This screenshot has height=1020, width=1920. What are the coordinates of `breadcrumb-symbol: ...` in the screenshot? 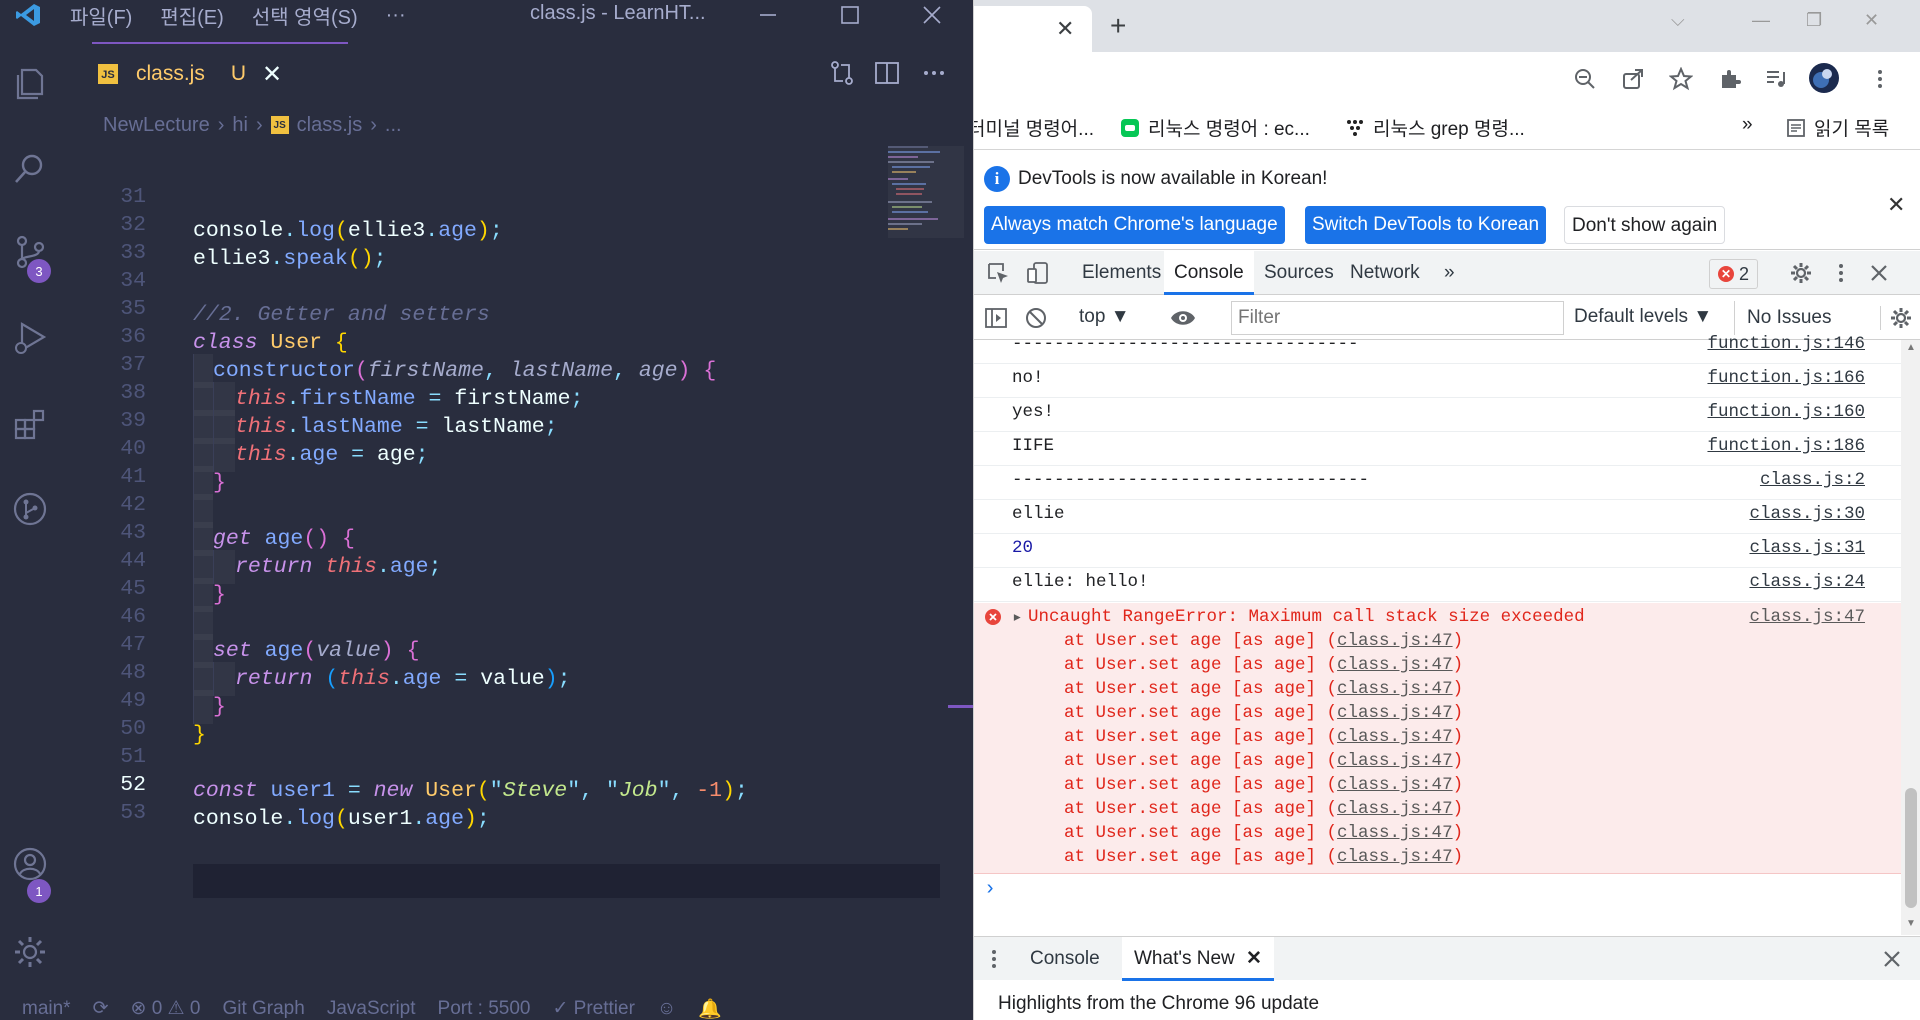 It's located at (393, 125).